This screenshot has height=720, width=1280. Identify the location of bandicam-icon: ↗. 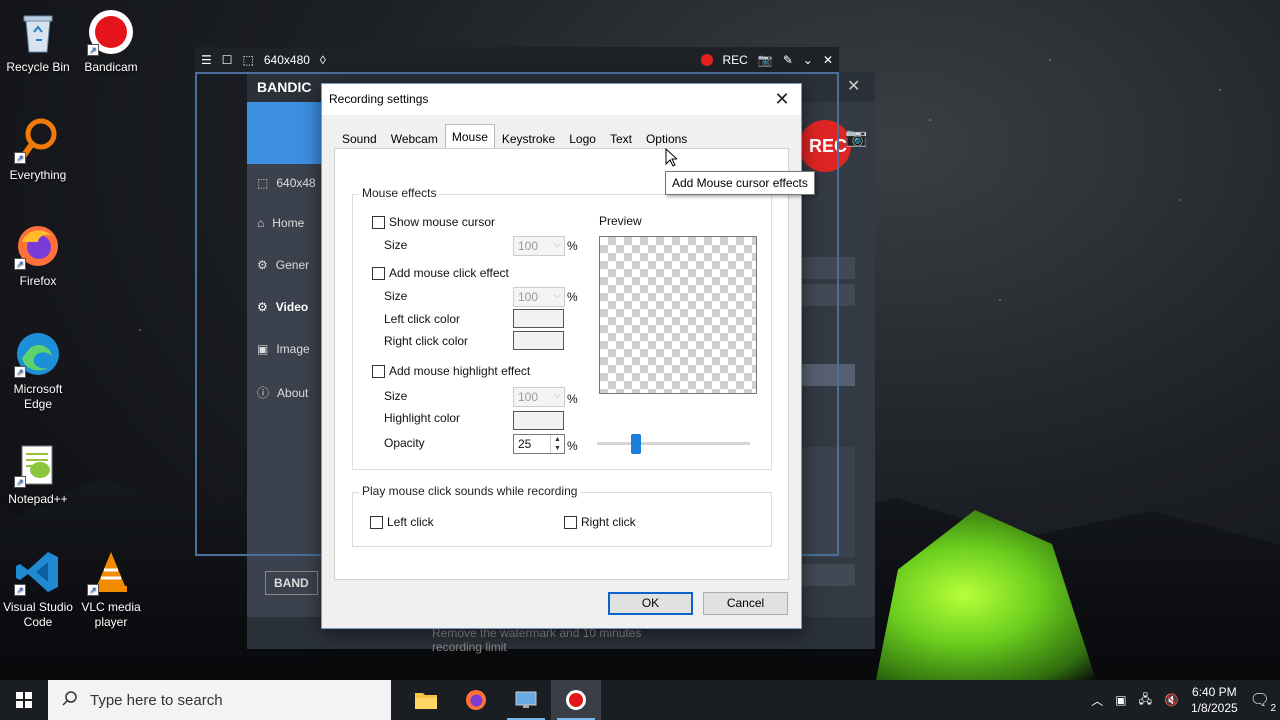
(111, 32).